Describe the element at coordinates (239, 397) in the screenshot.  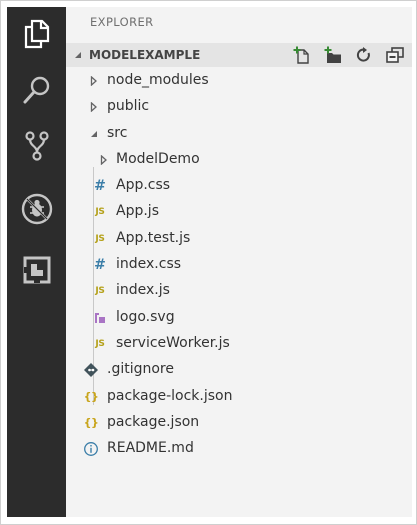
I see `tree-item-package-lock-json: {} package-lock.json` at that location.